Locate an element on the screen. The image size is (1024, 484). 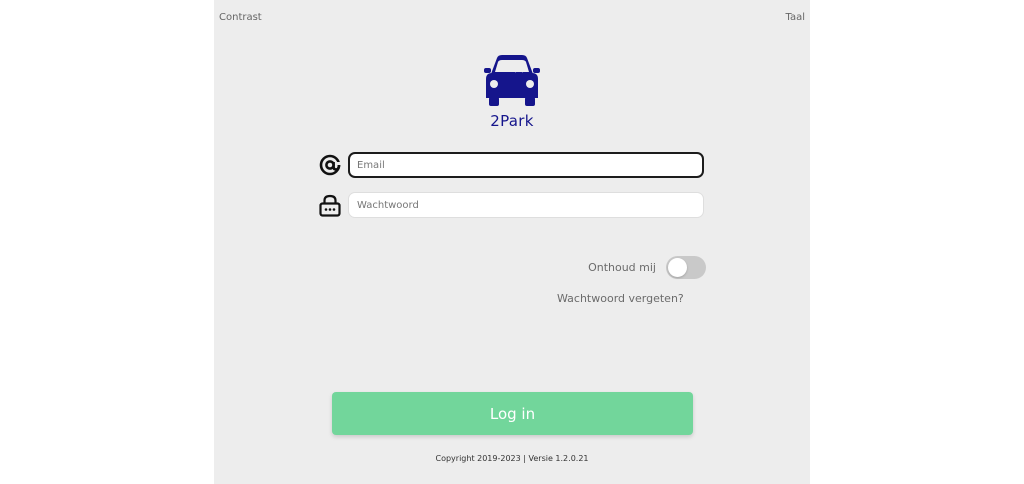
remember-me-label: Onthoud mij is located at coordinates (622, 267).